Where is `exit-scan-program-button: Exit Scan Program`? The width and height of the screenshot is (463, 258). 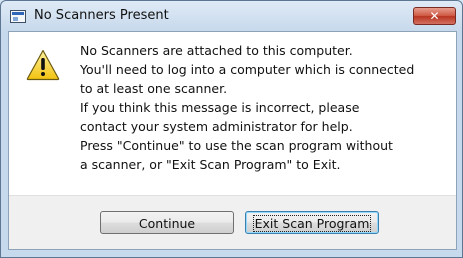 exit-scan-program-button: Exit Scan Program is located at coordinates (312, 222).